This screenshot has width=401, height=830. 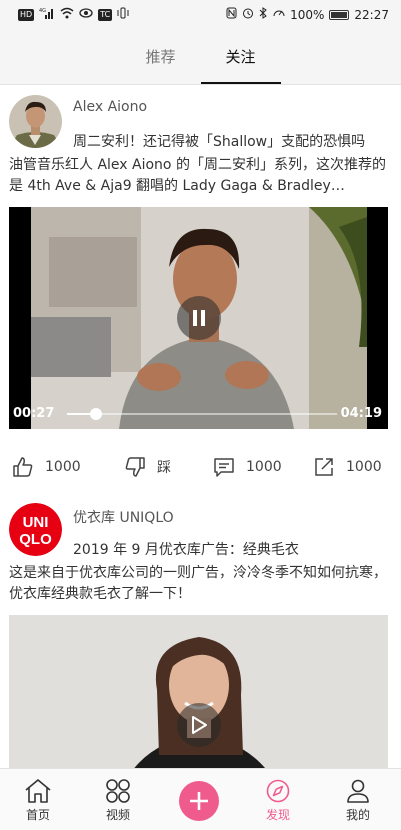 I want to click on tab-recommend: 推荐, so click(x=161, y=57).